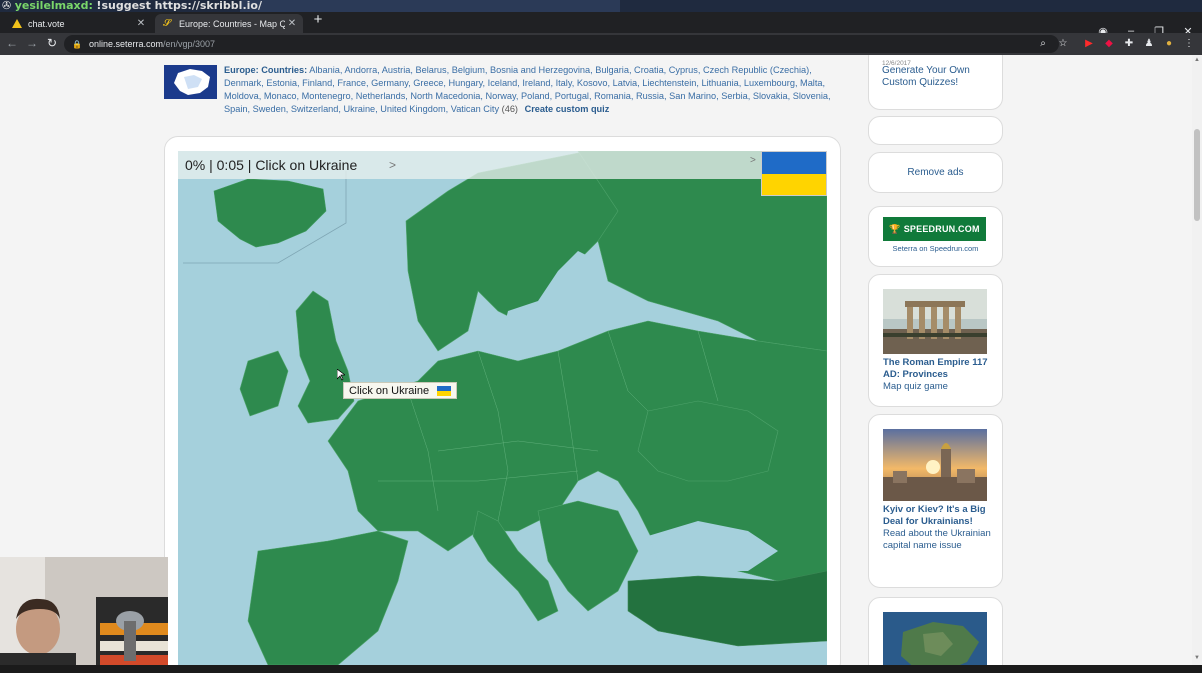  Describe the element at coordinates (1149, 44) in the screenshot. I see `profile-extension-icon: ♟` at that location.